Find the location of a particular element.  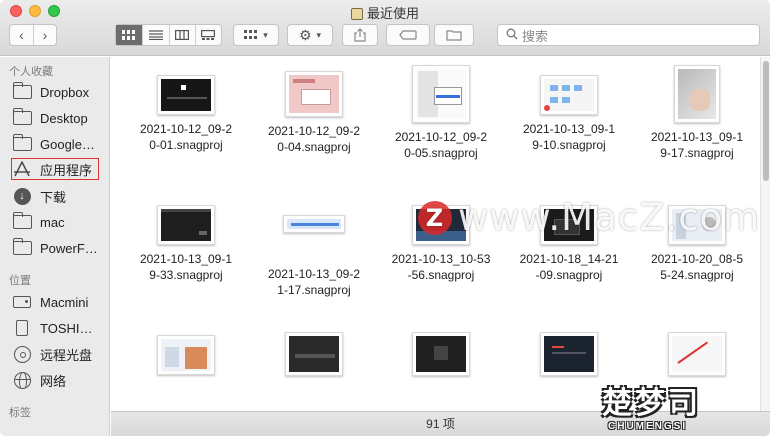

new-folder-icon is located at coordinates (454, 35).